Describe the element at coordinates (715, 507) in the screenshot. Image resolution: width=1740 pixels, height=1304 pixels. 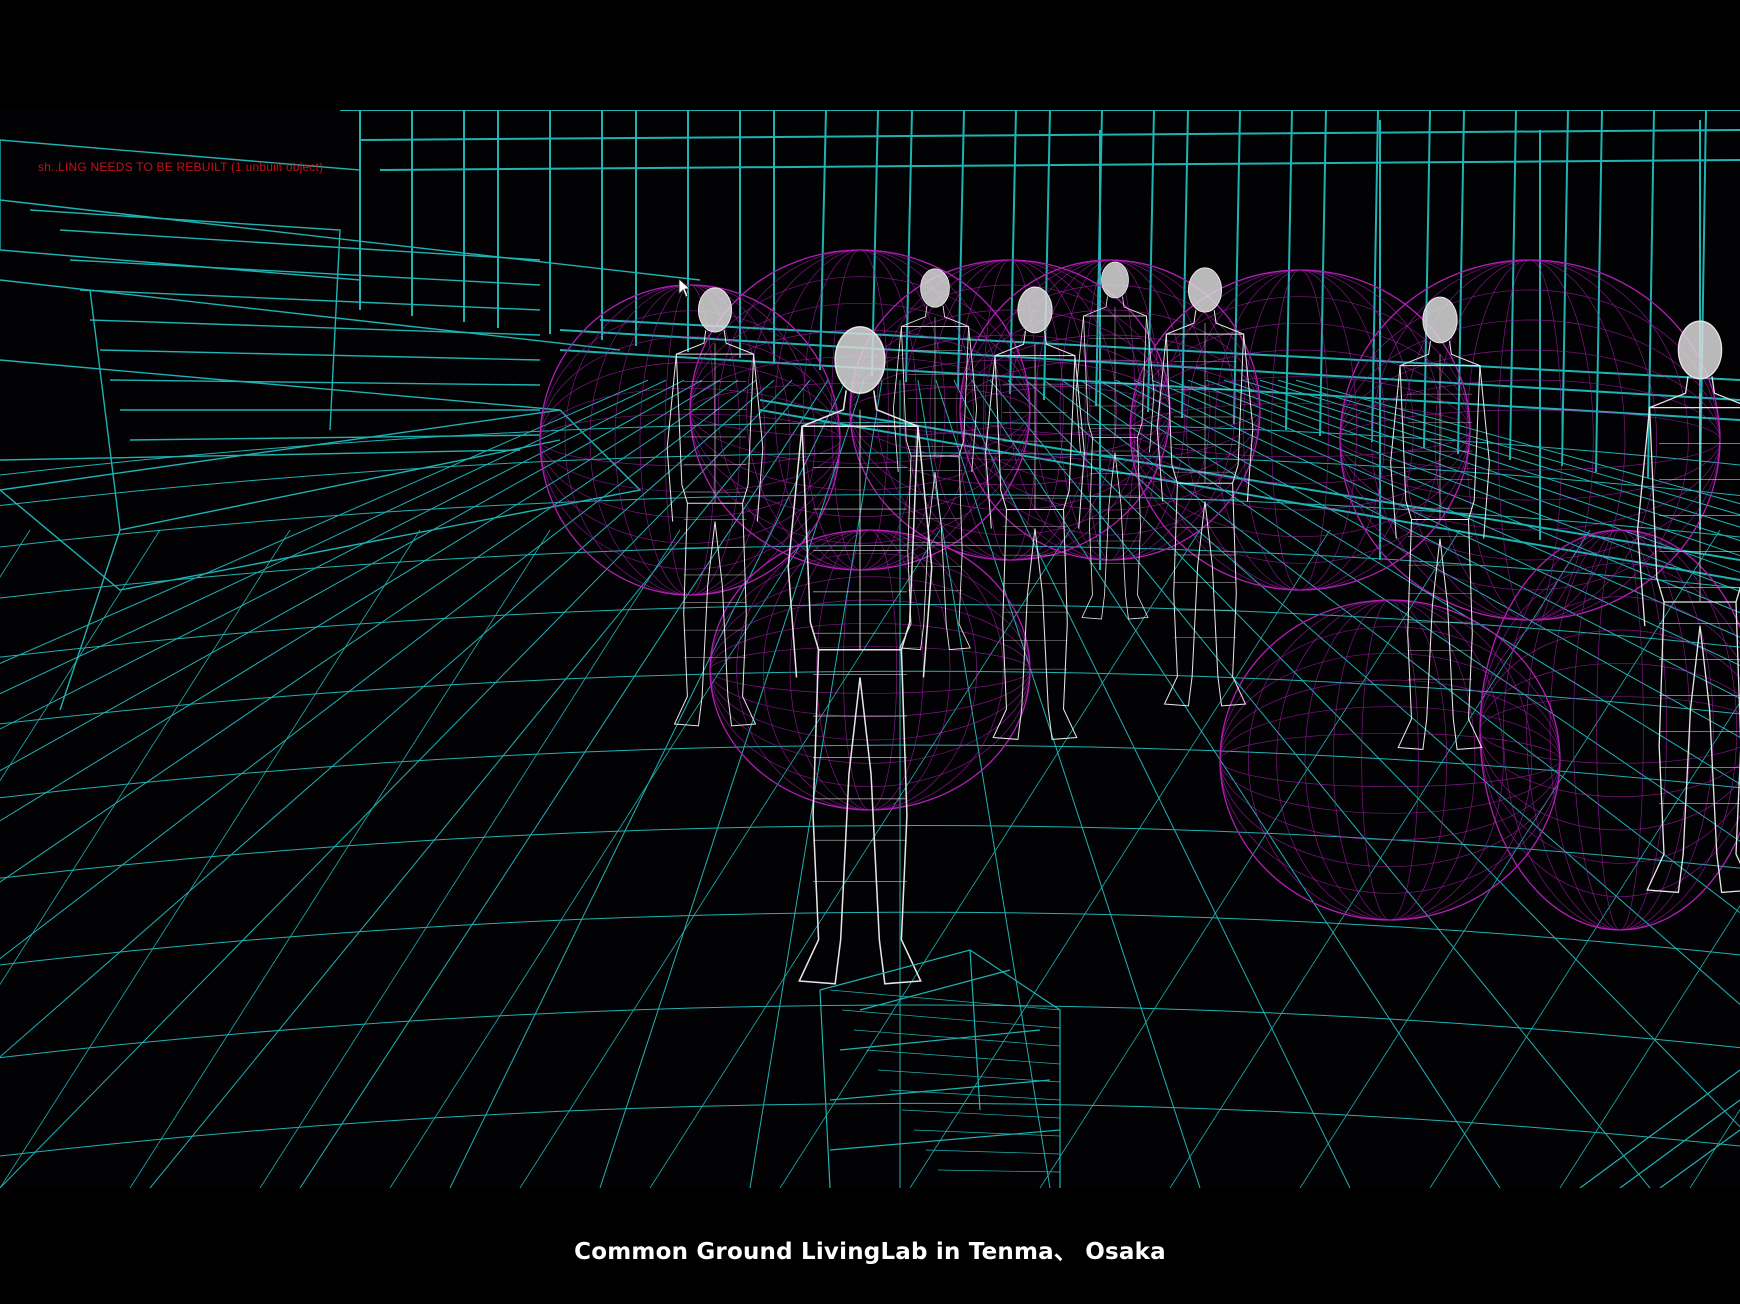
I see `human-figure` at that location.